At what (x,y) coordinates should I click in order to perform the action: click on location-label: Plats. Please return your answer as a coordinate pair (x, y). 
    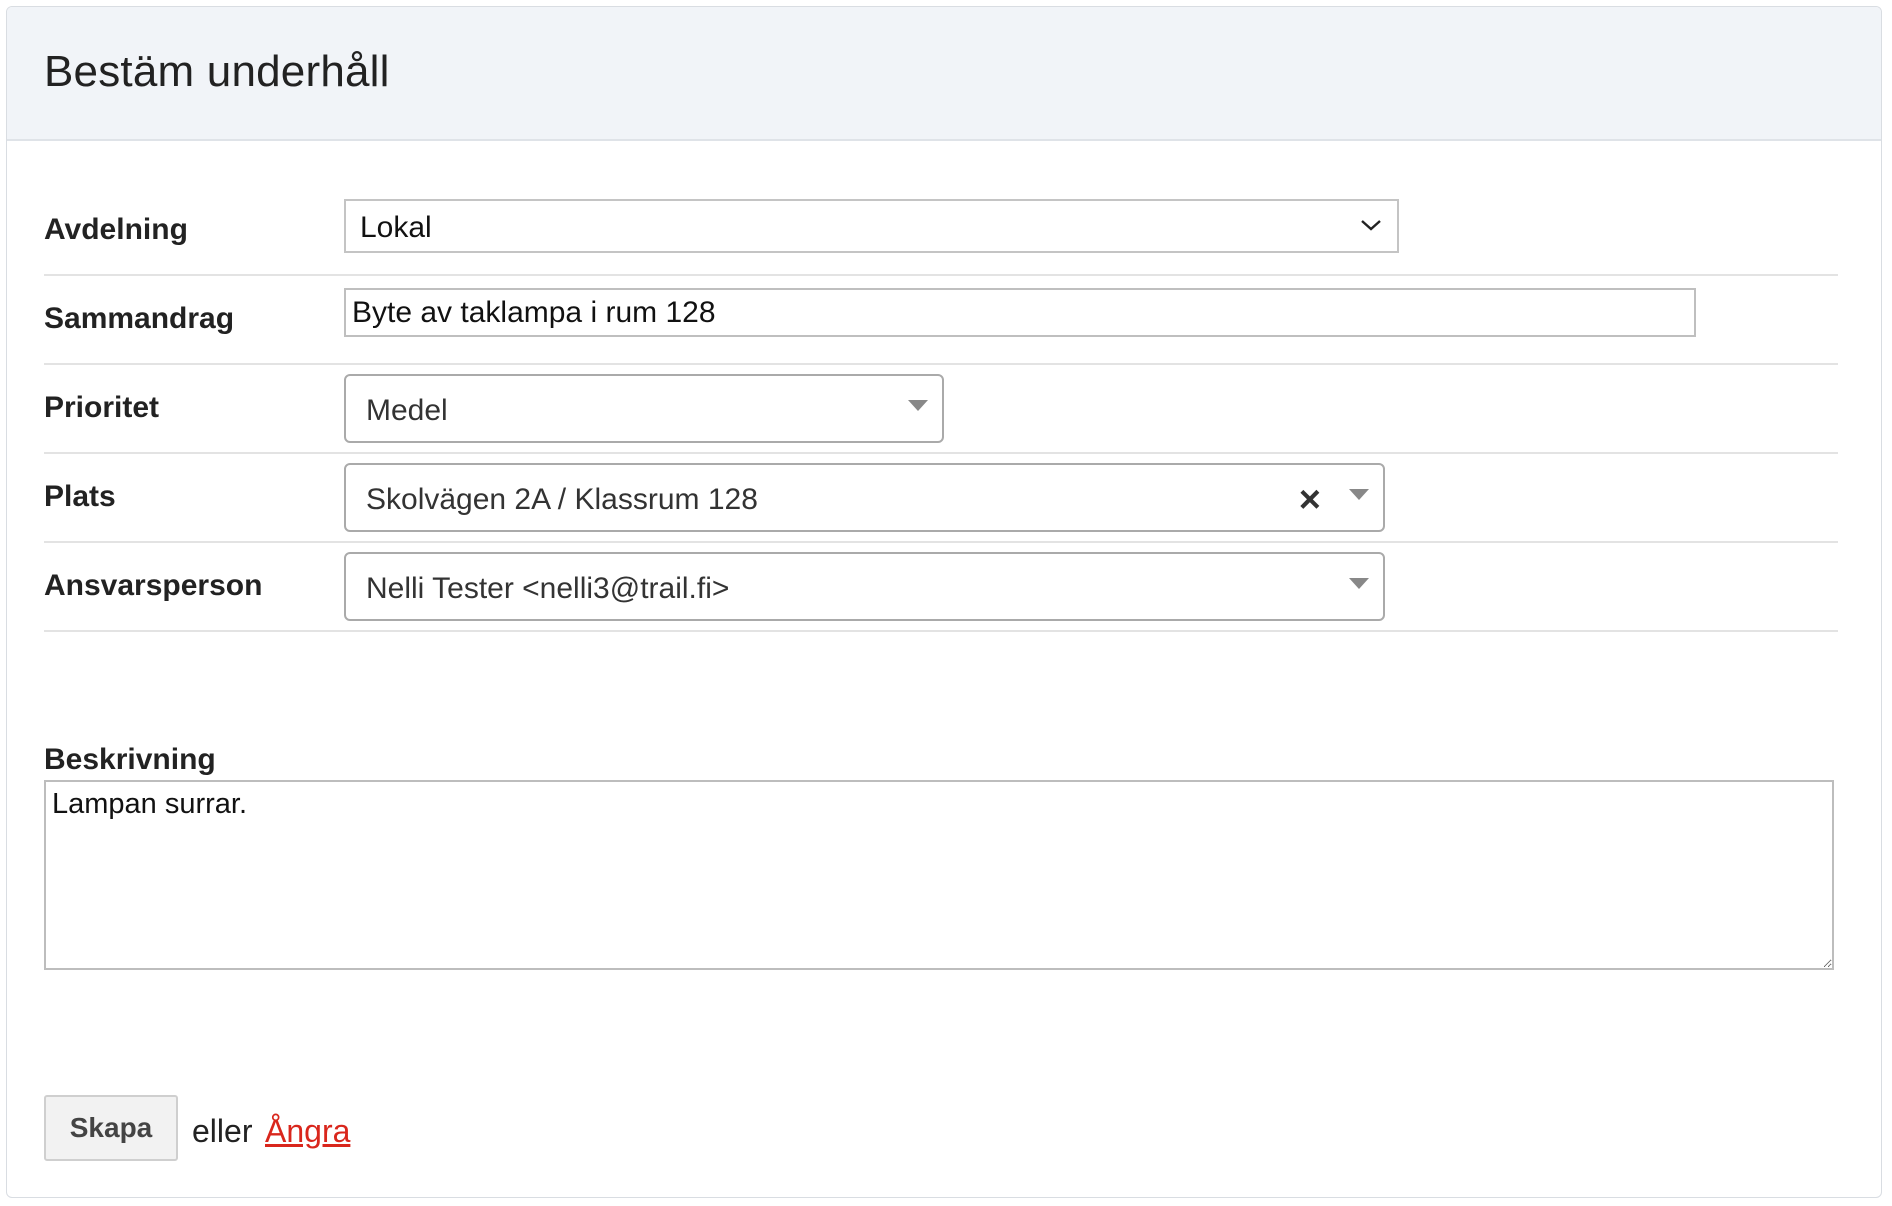
    Looking at the image, I should click on (80, 496).